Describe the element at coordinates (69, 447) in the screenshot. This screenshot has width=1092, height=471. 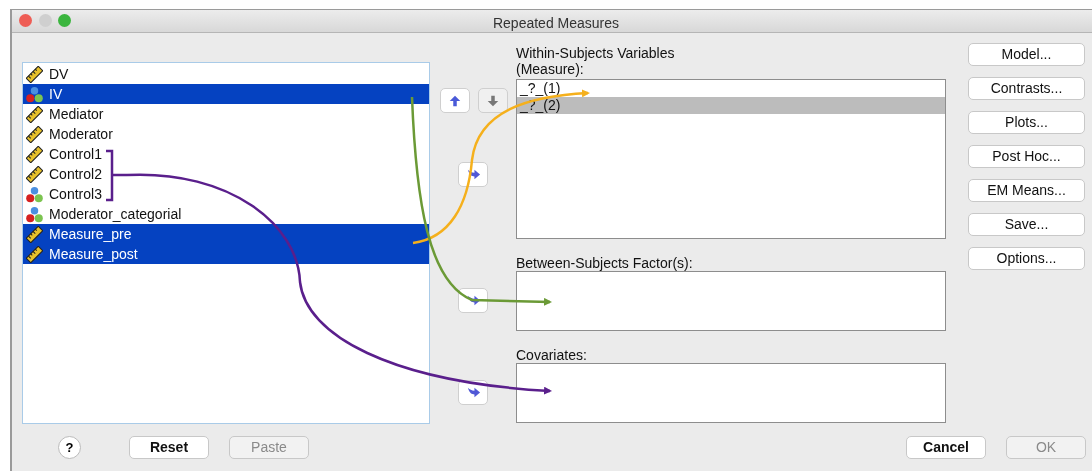
I see `help-button: ?` at that location.